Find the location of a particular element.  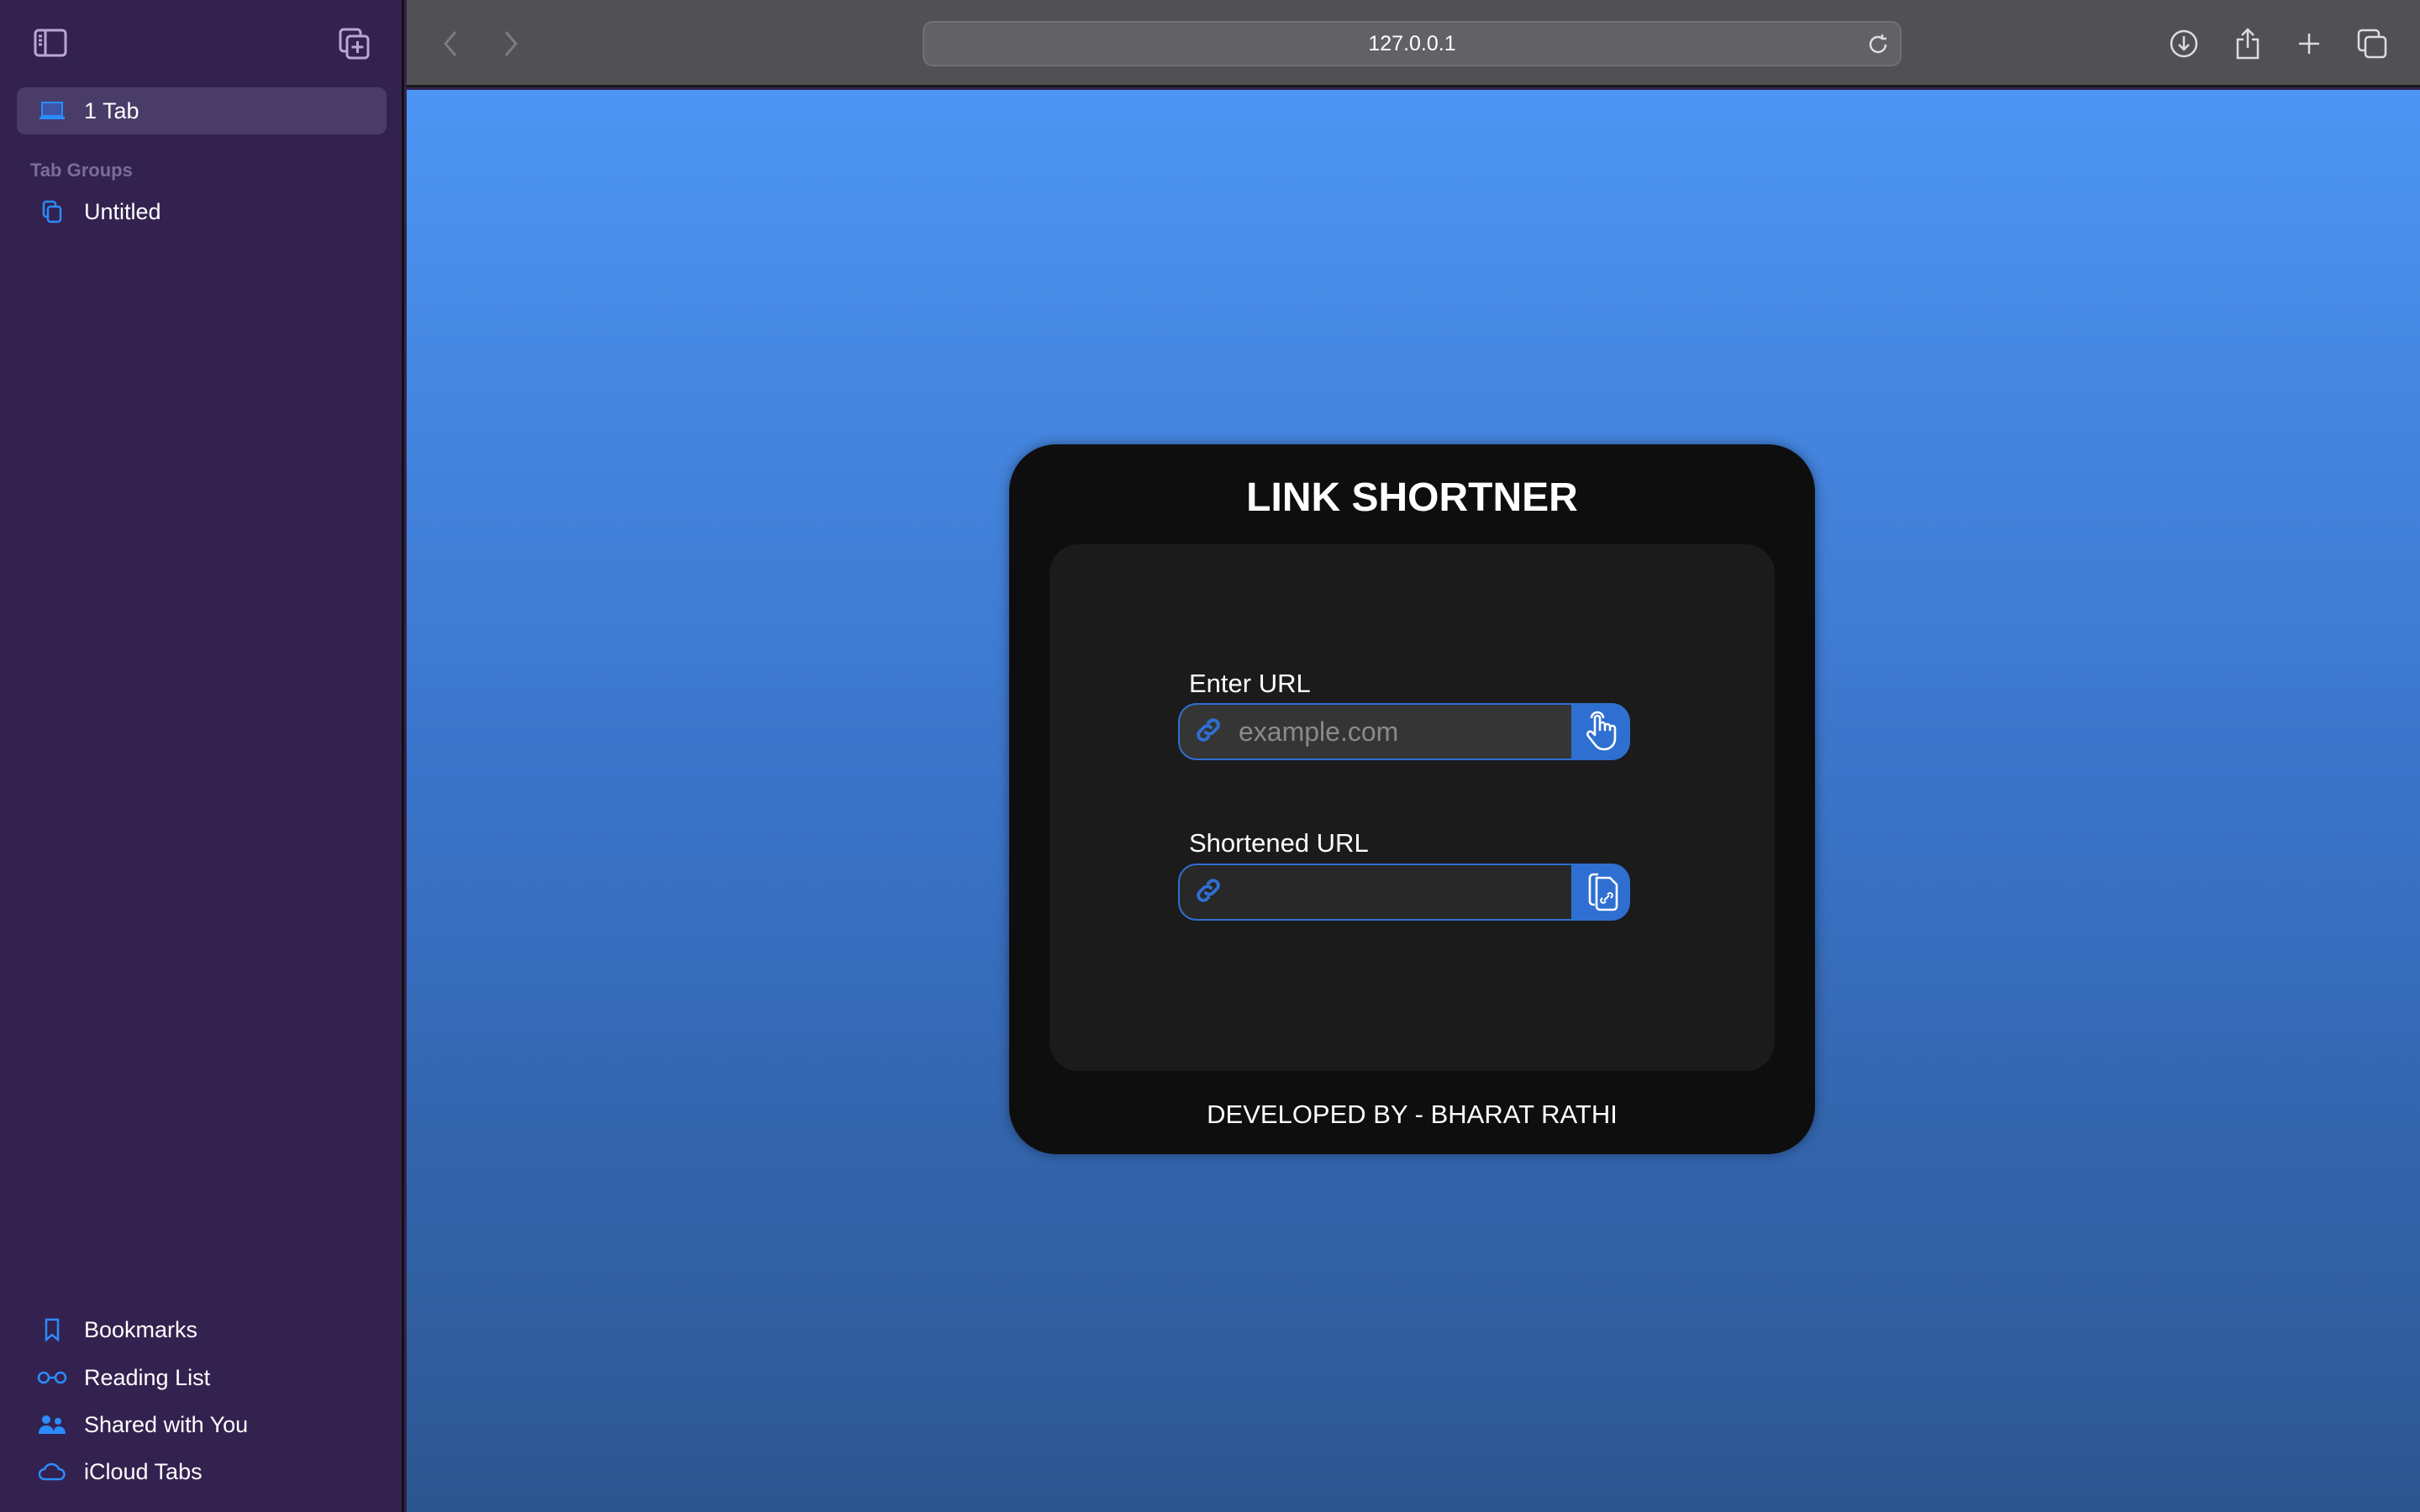

new-tab-icon is located at coordinates (2309, 43).